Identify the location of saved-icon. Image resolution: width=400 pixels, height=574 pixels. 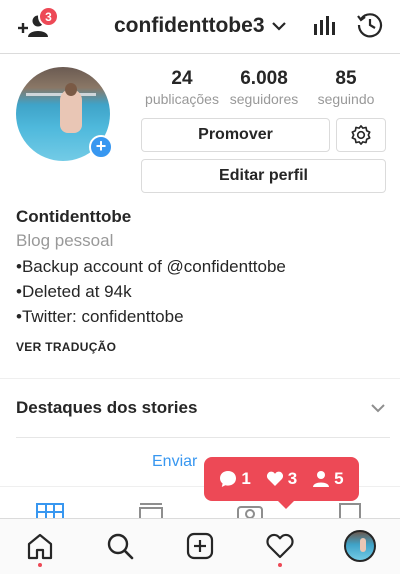
(350, 510).